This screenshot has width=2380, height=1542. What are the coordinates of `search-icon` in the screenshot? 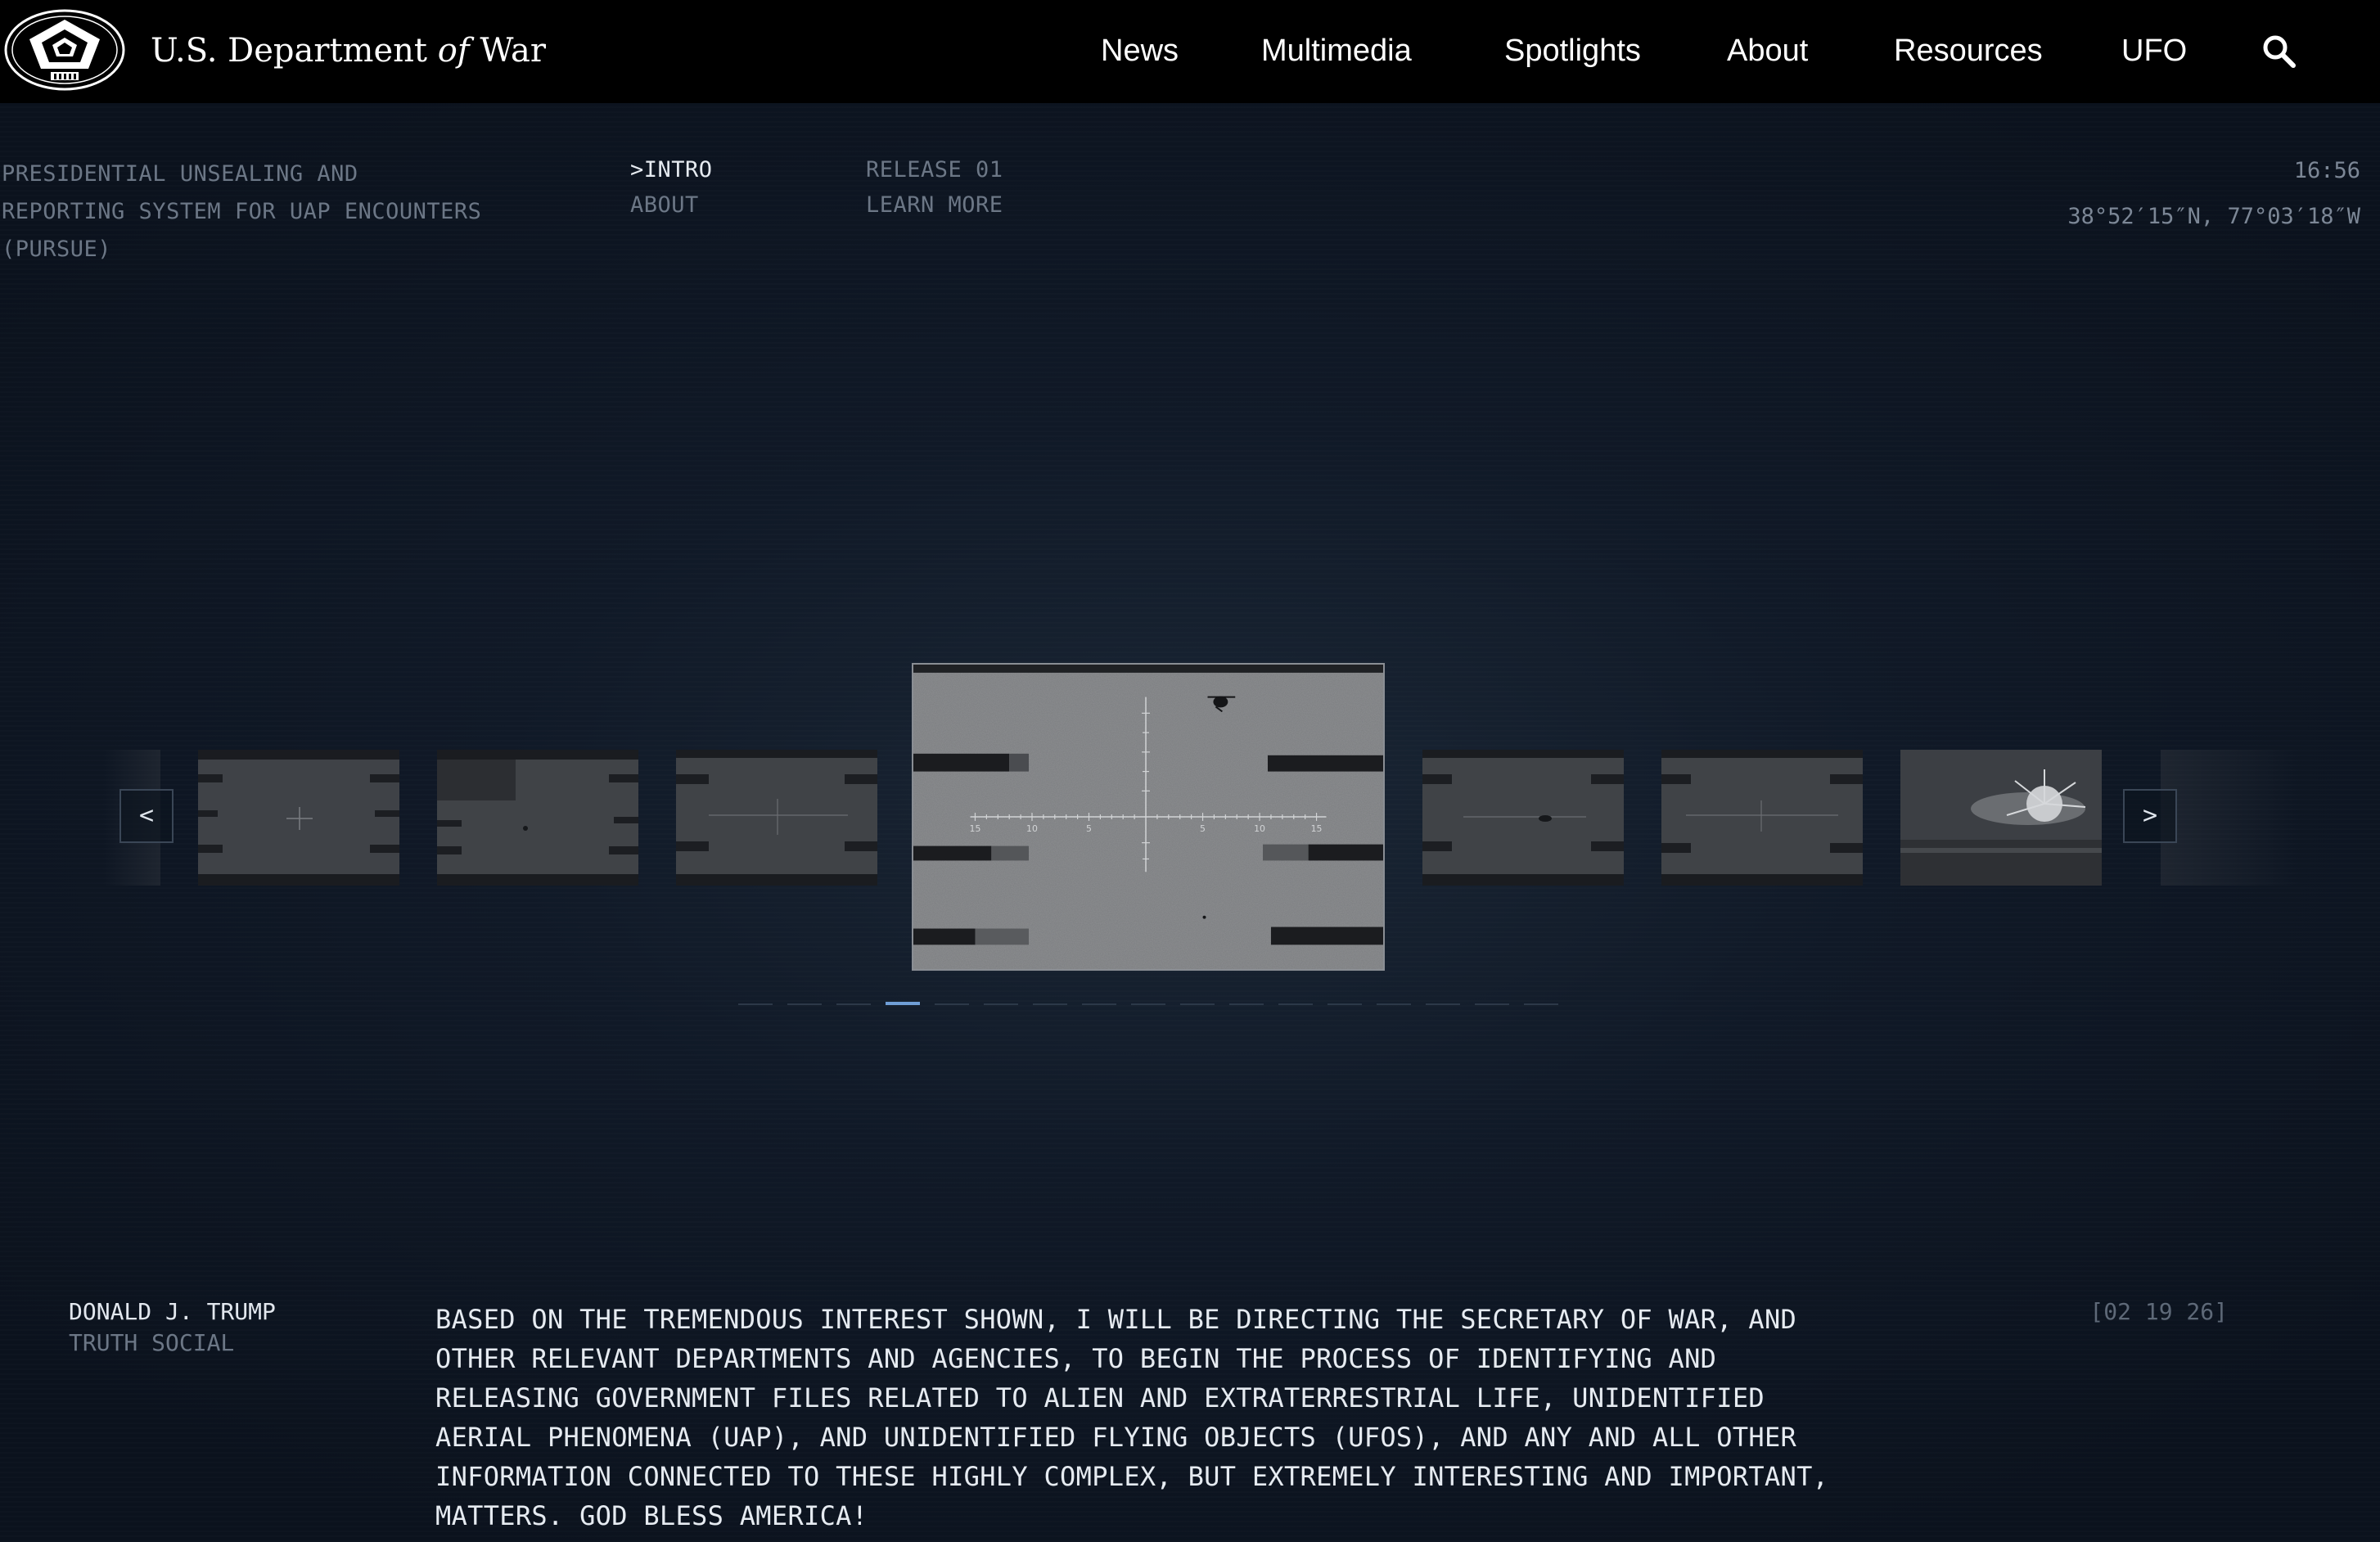 It's located at (2278, 51).